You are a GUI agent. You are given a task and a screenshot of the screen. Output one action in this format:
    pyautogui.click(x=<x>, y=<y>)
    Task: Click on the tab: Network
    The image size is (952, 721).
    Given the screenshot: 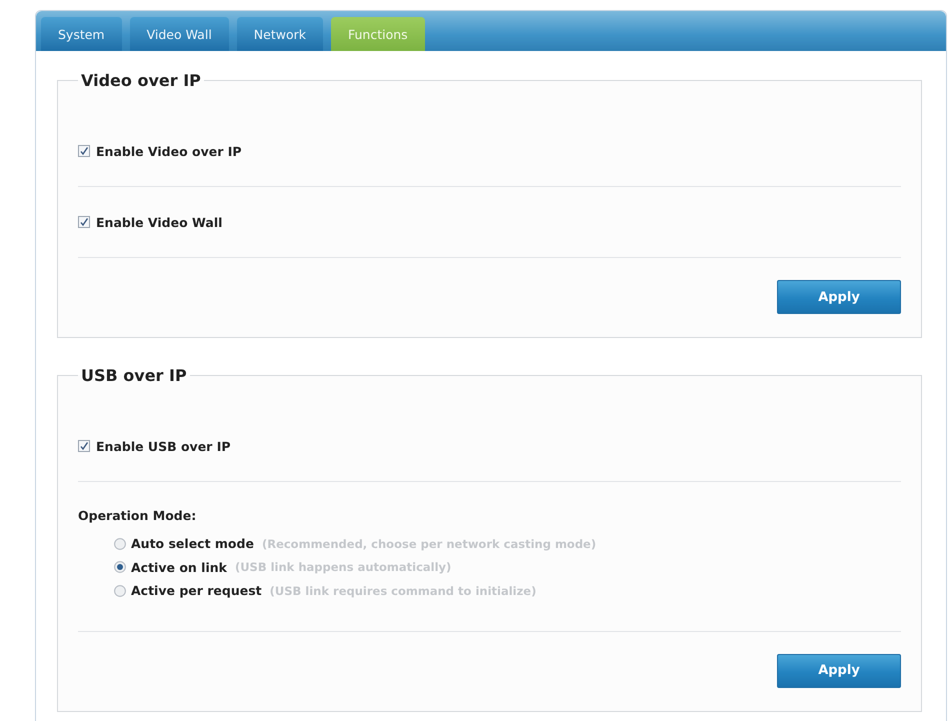 What is the action you would take?
    pyautogui.click(x=279, y=34)
    